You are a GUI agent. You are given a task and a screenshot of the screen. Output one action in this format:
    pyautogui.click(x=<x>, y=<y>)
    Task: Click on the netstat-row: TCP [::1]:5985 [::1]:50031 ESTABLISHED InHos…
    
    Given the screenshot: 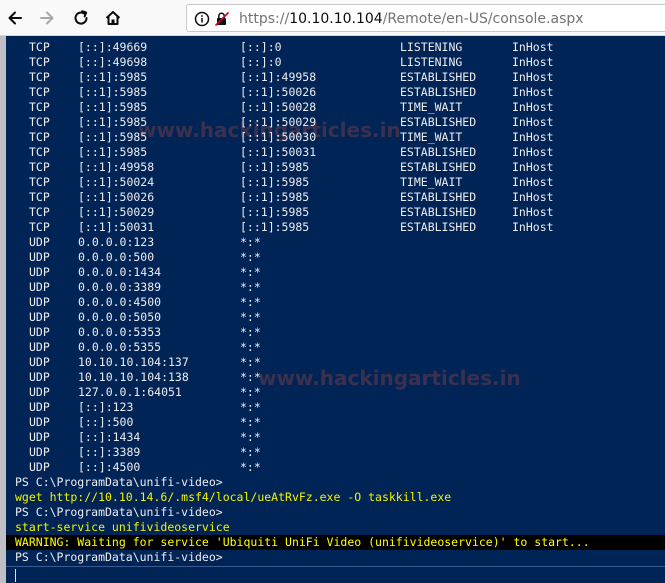 What is the action you would take?
    pyautogui.click(x=335, y=152)
    